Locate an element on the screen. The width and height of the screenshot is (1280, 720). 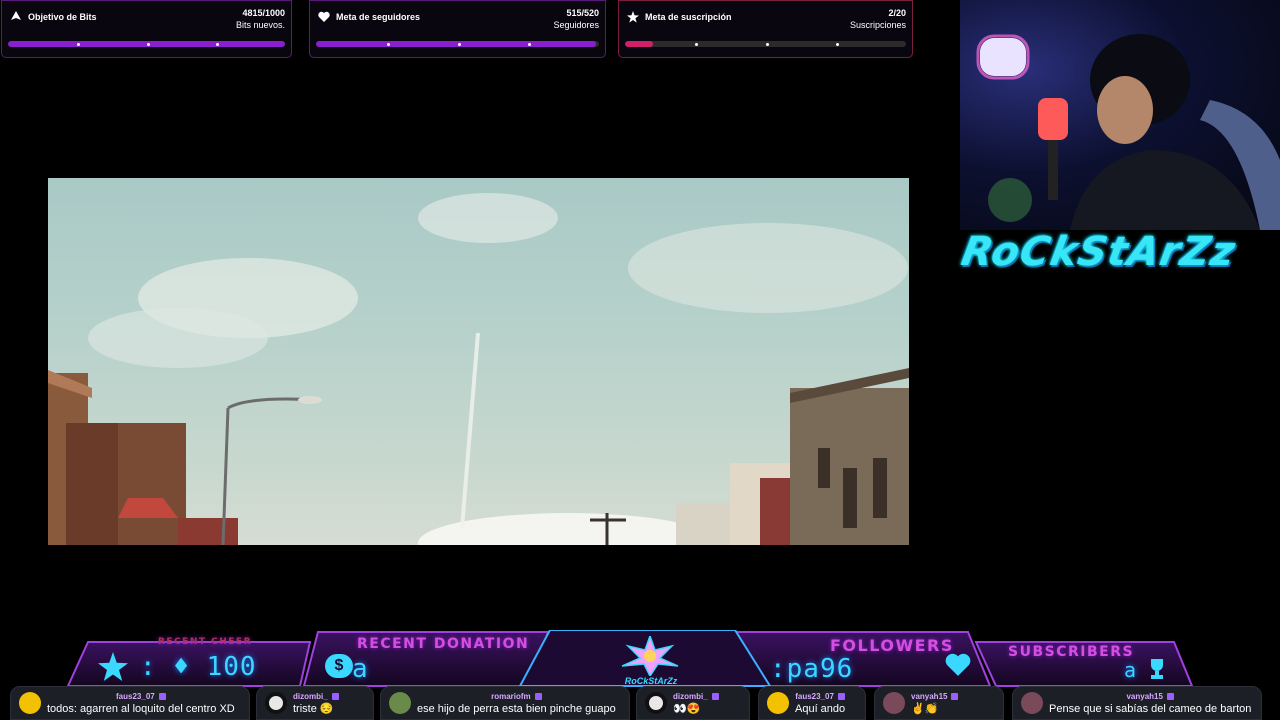
chat-text: triste 😔 is located at coordinates (313, 709).